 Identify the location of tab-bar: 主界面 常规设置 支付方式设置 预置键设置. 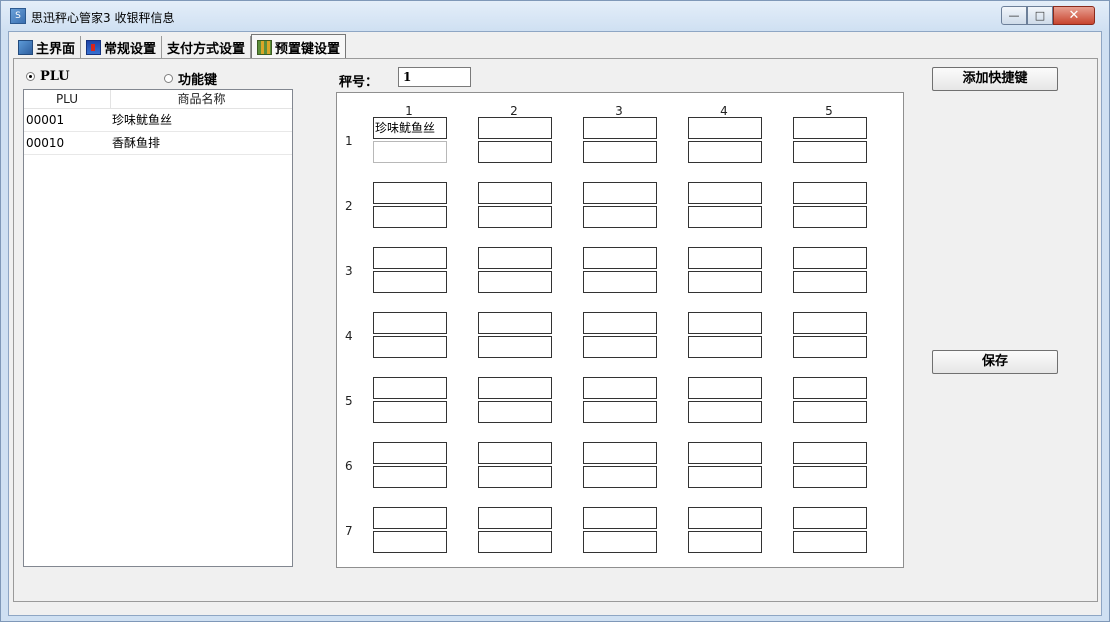
(180, 47).